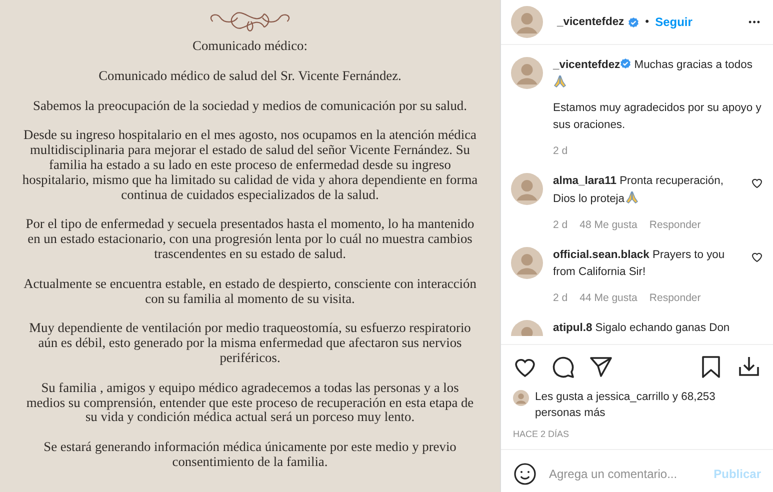 This screenshot has width=773, height=492. What do you see at coordinates (250, 165) in the screenshot?
I see `document-paragraph: Desde su ingreso hospitalario en el mes agosto, nos ocupamos en la atención médica multidisciplinaria para mejorar el estado de salud del señor Vicente Fernández. Su familia ha estado a su lado en este proceso de enfermedad desde su ingreso hospitalario, mismo que ha limitado su calidad de vida y ahora dependiente en forma continua de cuidados especializados de la salud.` at bounding box center [250, 165].